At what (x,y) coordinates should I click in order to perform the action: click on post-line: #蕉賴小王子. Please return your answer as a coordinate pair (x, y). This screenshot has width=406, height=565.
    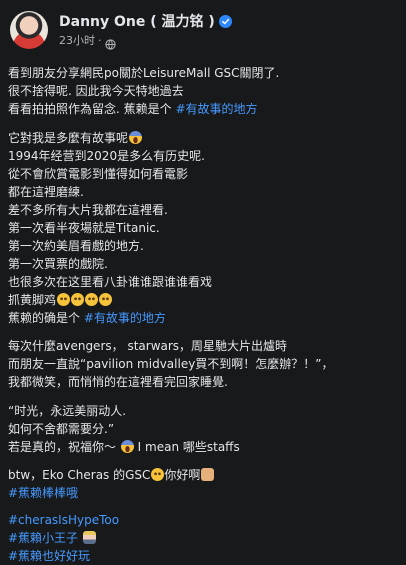
    Looking at the image, I should click on (203, 538).